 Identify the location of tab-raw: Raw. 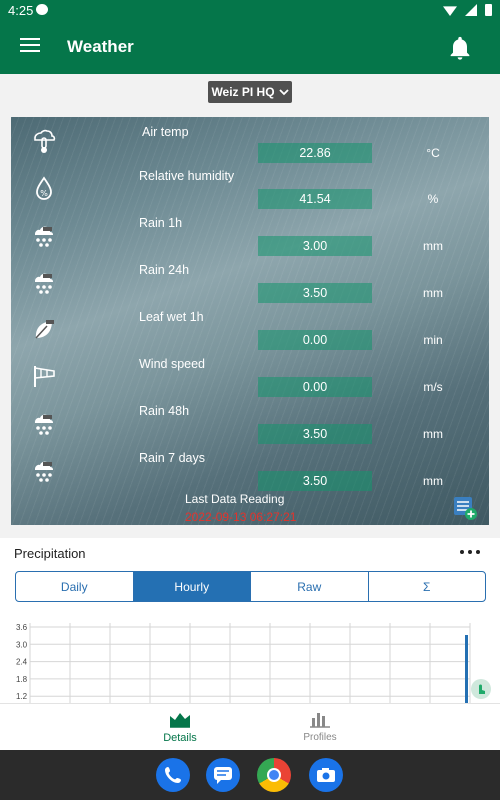
(310, 586).